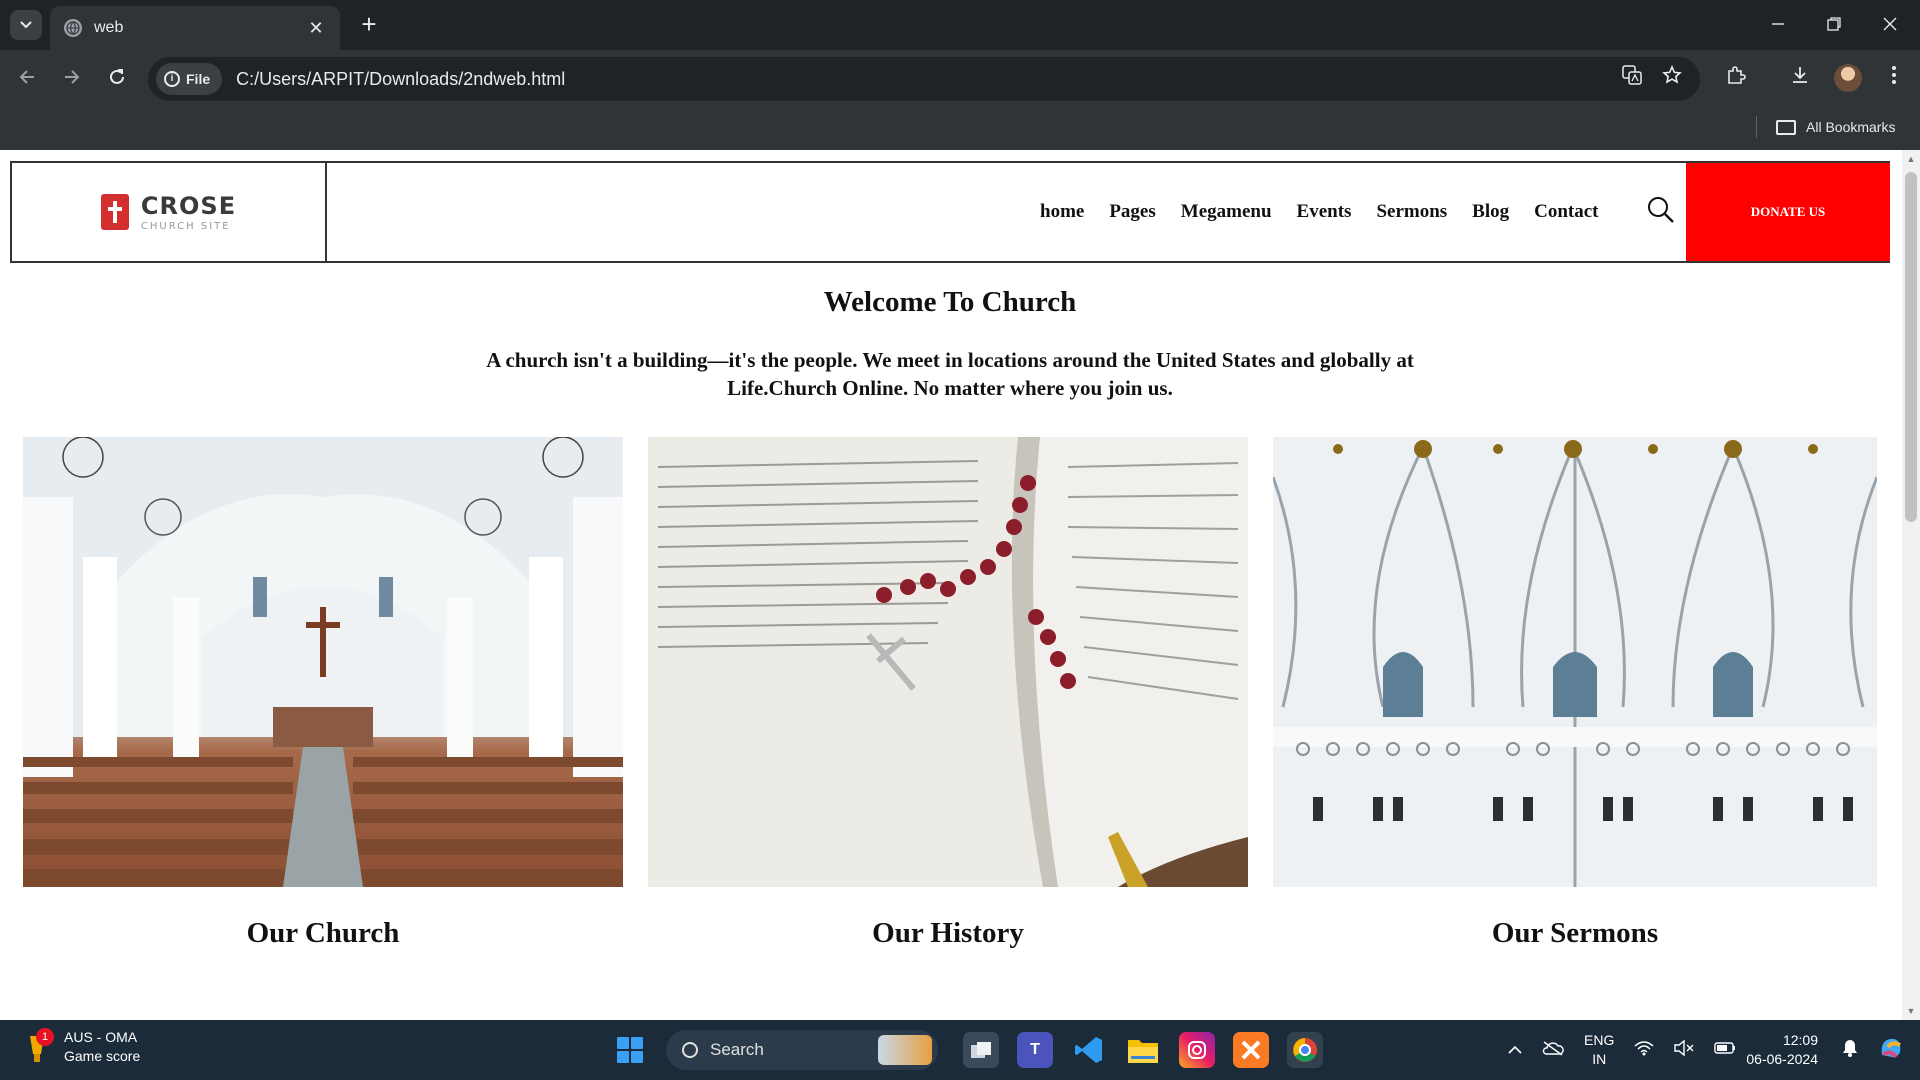 The width and height of the screenshot is (1920, 1080). I want to click on logo-text: CROSE CHURCH SITE, so click(188, 212).